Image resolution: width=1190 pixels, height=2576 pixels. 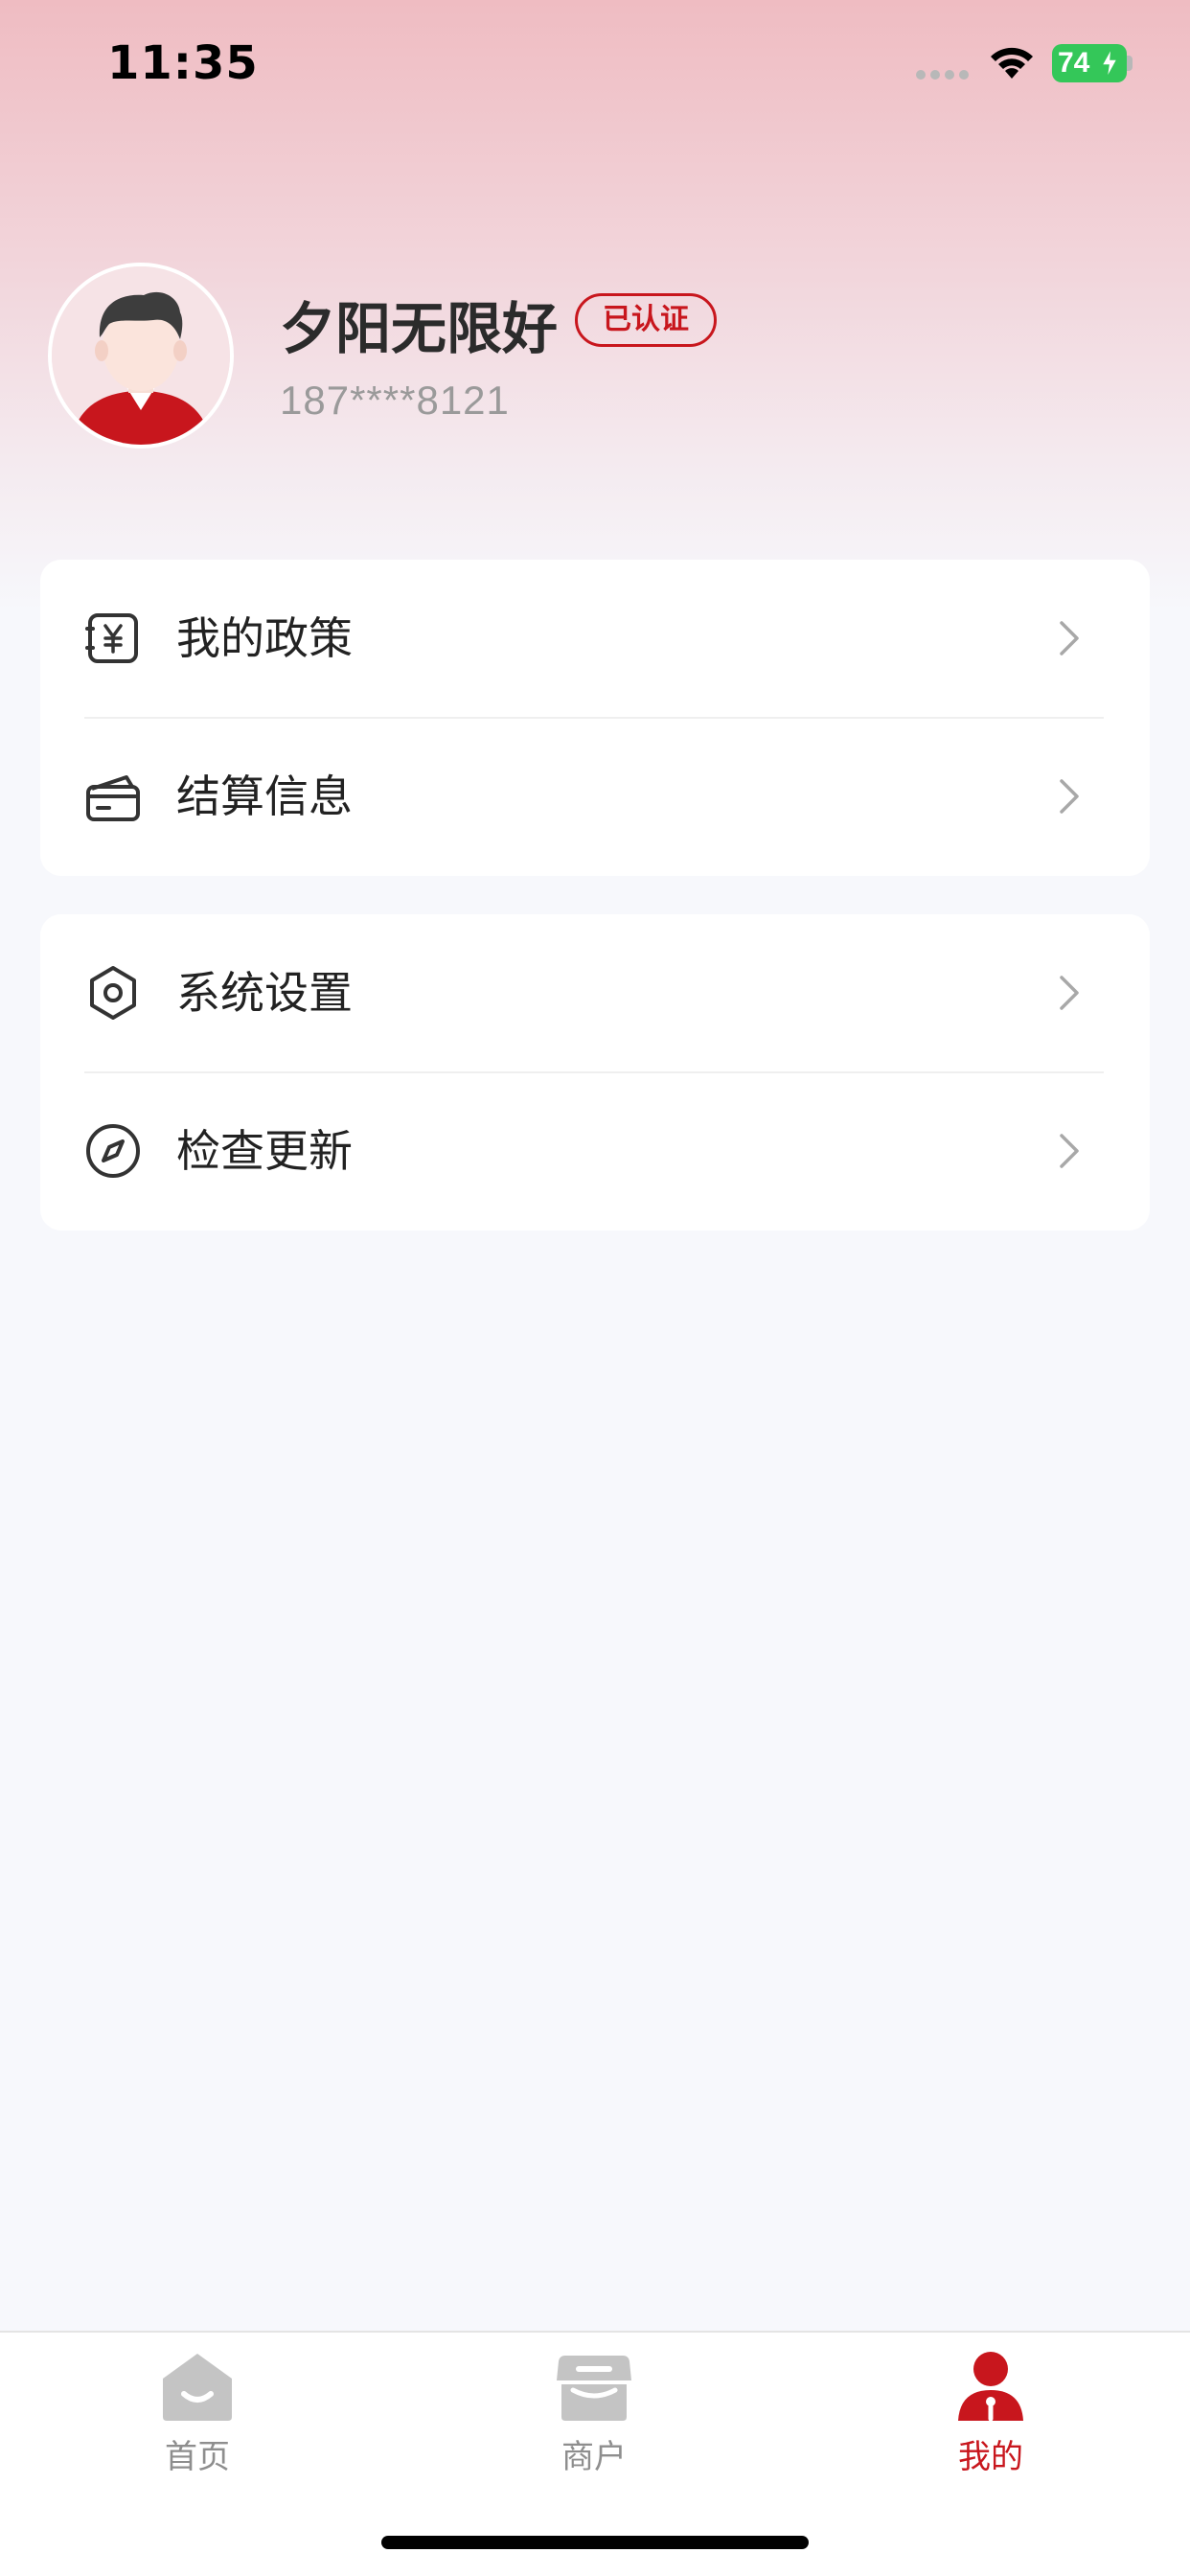 I want to click on compass-icon, so click(x=113, y=1151).